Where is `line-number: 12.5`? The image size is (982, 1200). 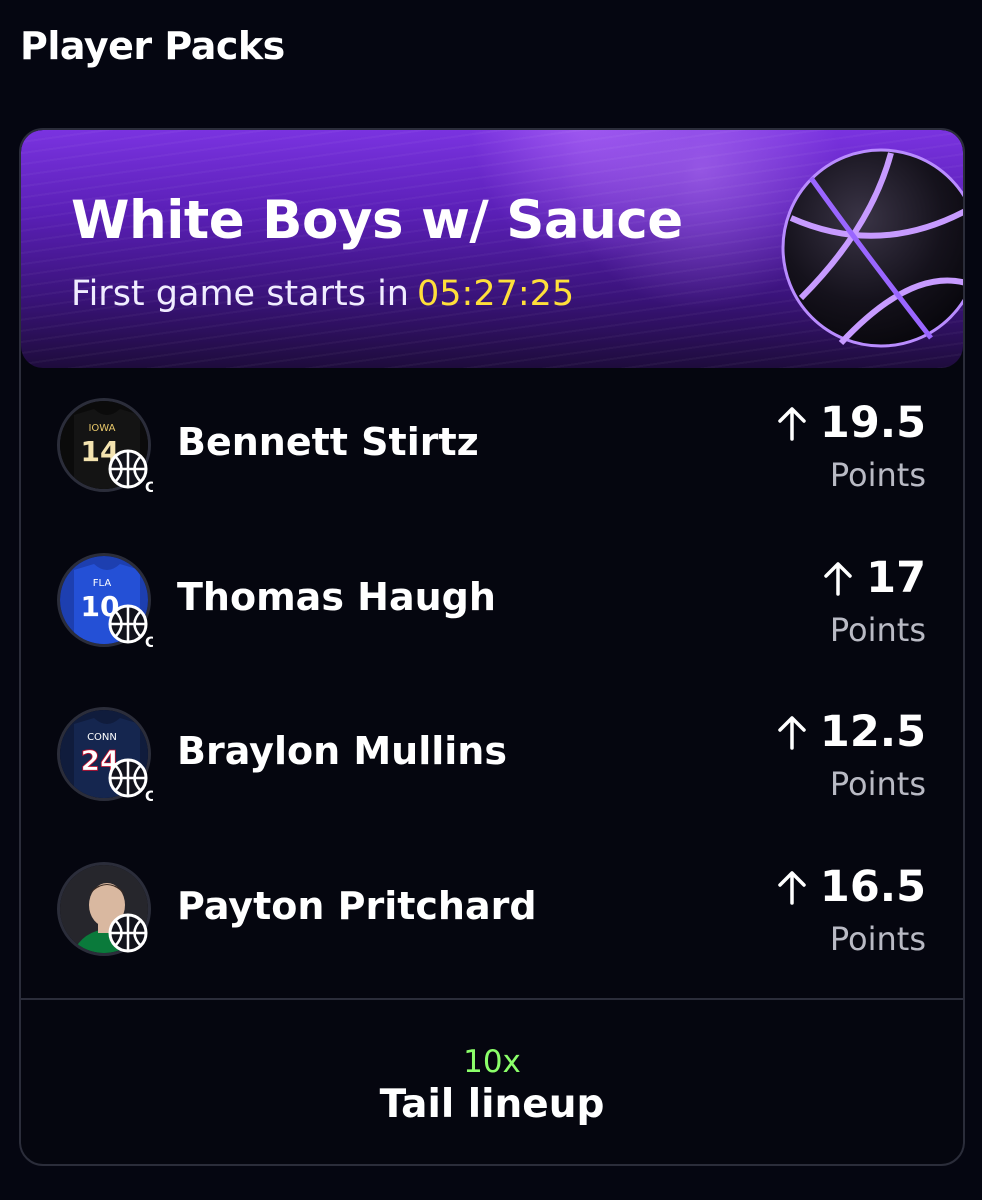
line-number: 12.5 is located at coordinates (872, 732).